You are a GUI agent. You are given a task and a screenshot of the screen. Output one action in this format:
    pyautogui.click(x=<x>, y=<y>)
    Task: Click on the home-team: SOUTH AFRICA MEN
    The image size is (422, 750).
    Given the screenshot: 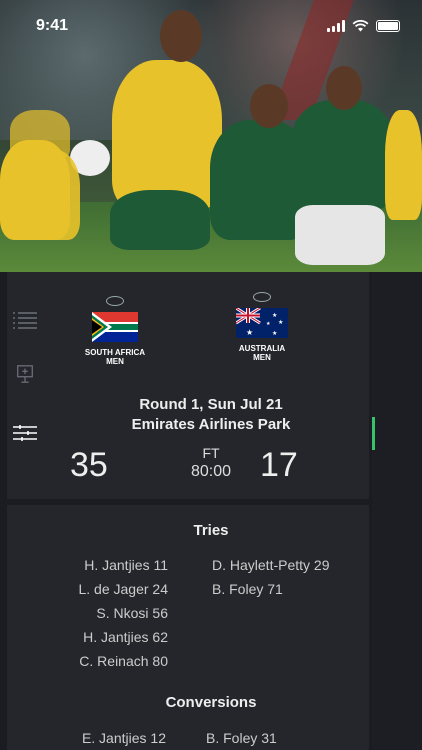 What is the action you would take?
    pyautogui.click(x=115, y=331)
    